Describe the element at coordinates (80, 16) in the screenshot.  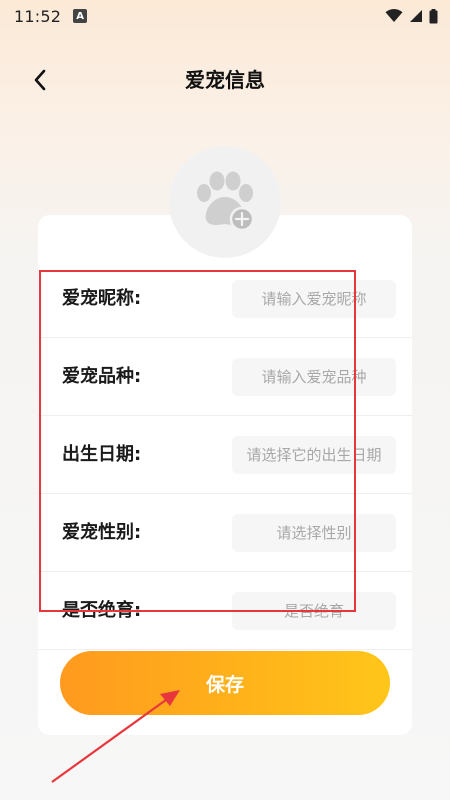
I see `notification-a-icon: A` at that location.